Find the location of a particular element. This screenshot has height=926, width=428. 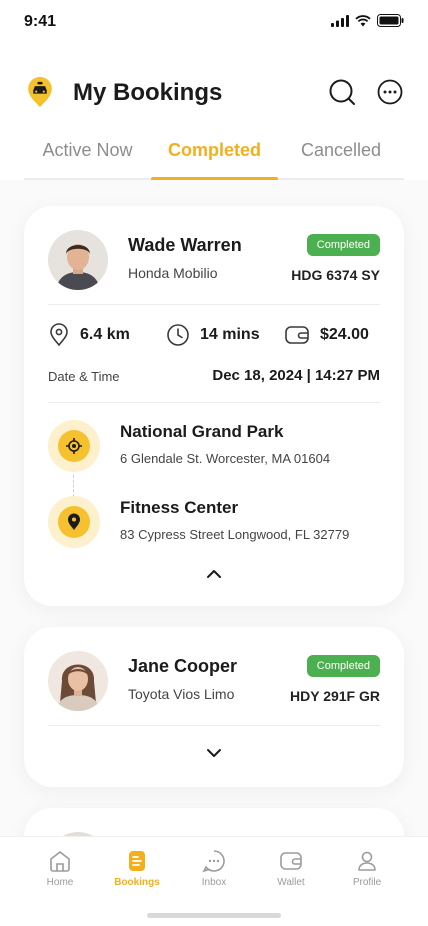

nav-bookings: Bookings is located at coordinates (137, 868).